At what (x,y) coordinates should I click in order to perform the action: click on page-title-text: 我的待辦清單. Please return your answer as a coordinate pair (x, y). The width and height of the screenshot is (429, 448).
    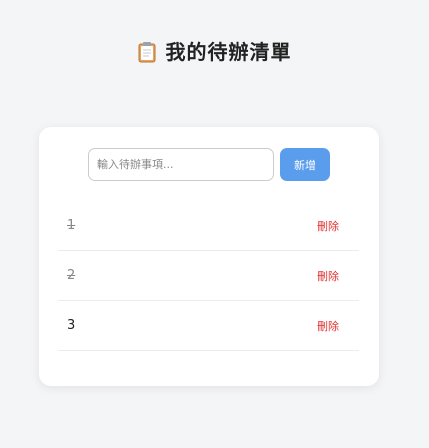
    Looking at the image, I should click on (228, 52).